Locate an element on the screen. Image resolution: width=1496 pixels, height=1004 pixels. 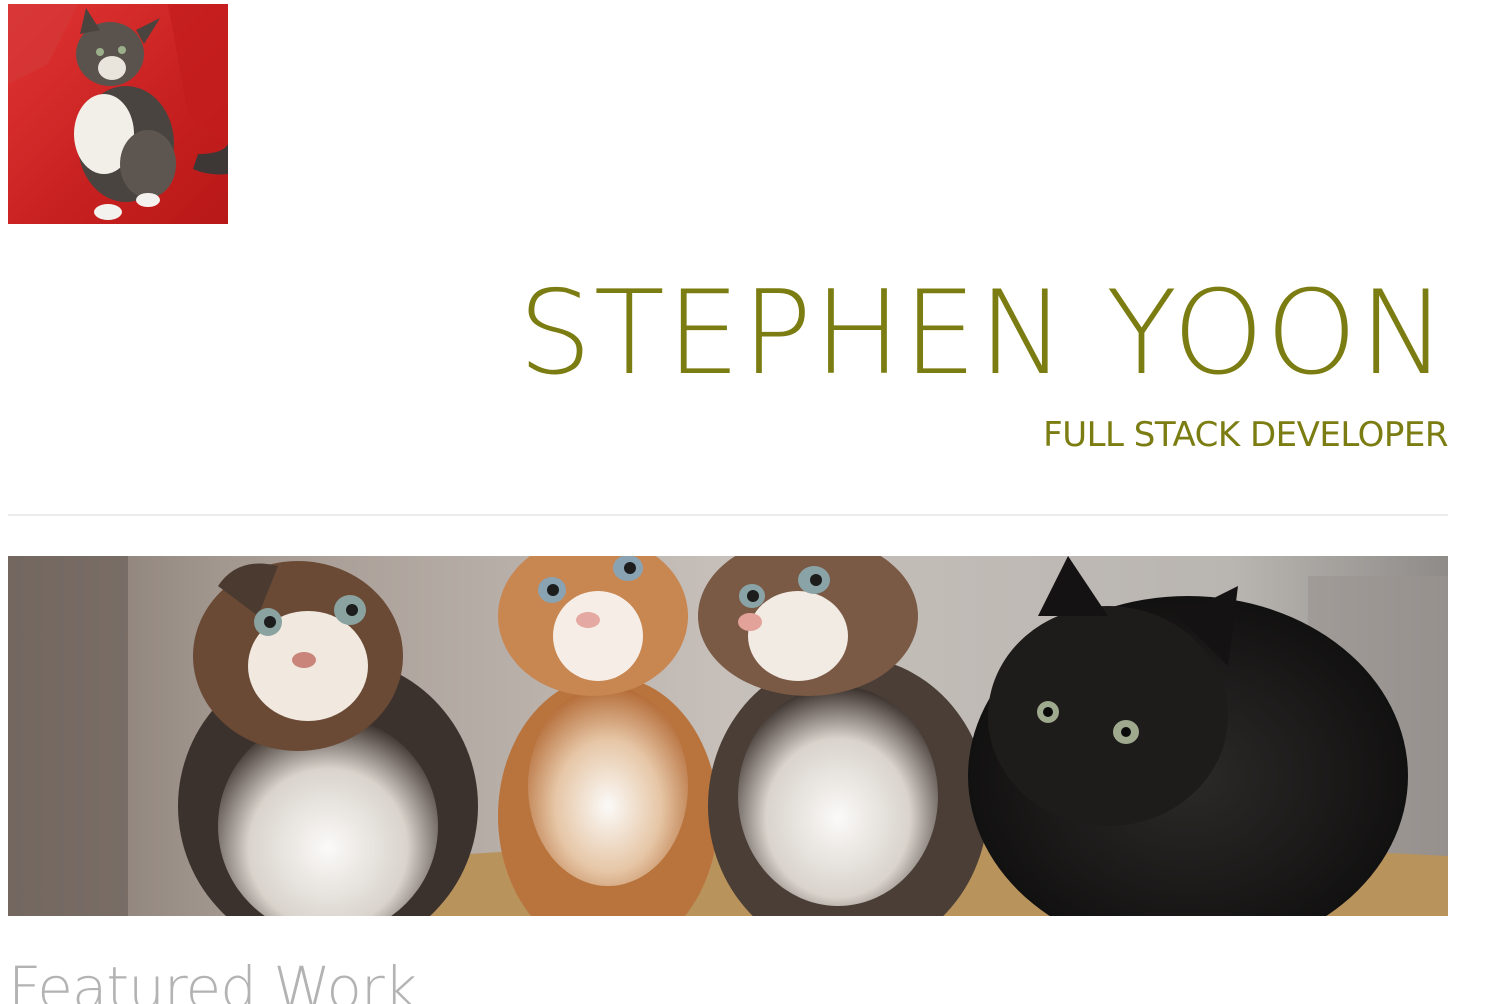
featured-work-heading: Featured Work is located at coordinates (212, 979).